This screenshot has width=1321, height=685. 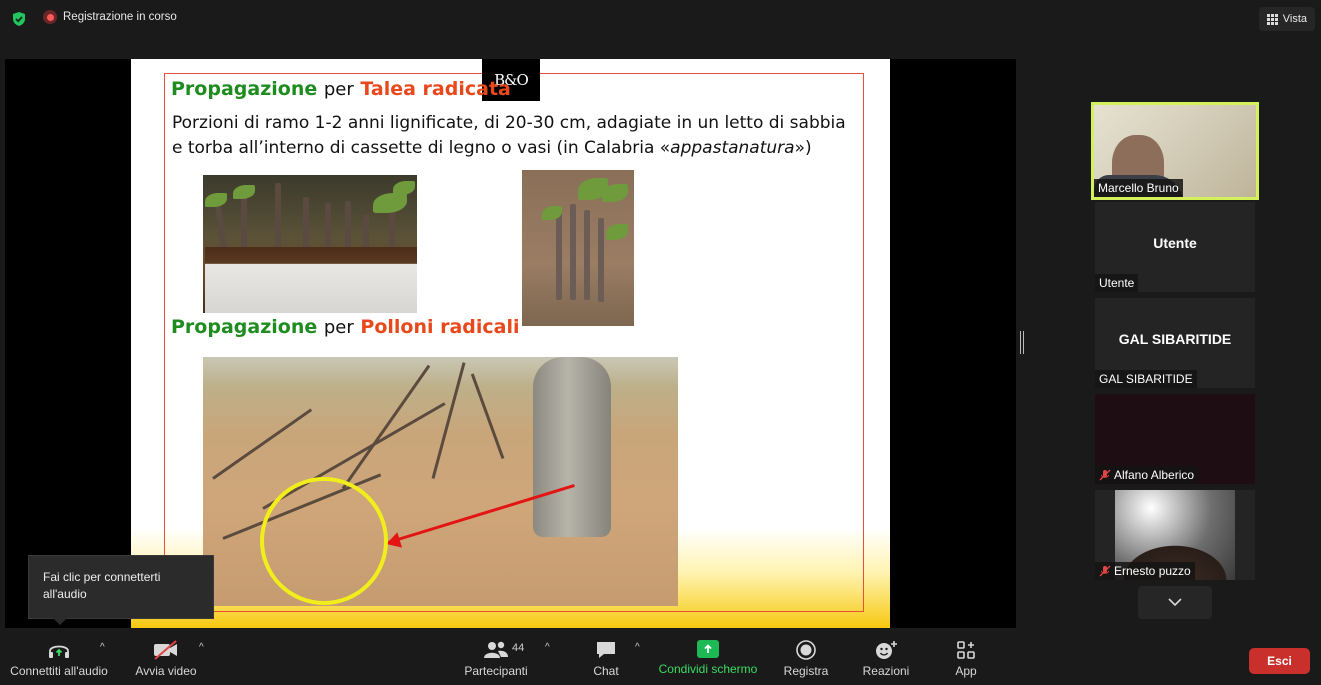 I want to click on participants-icon, so click(x=496, y=649).